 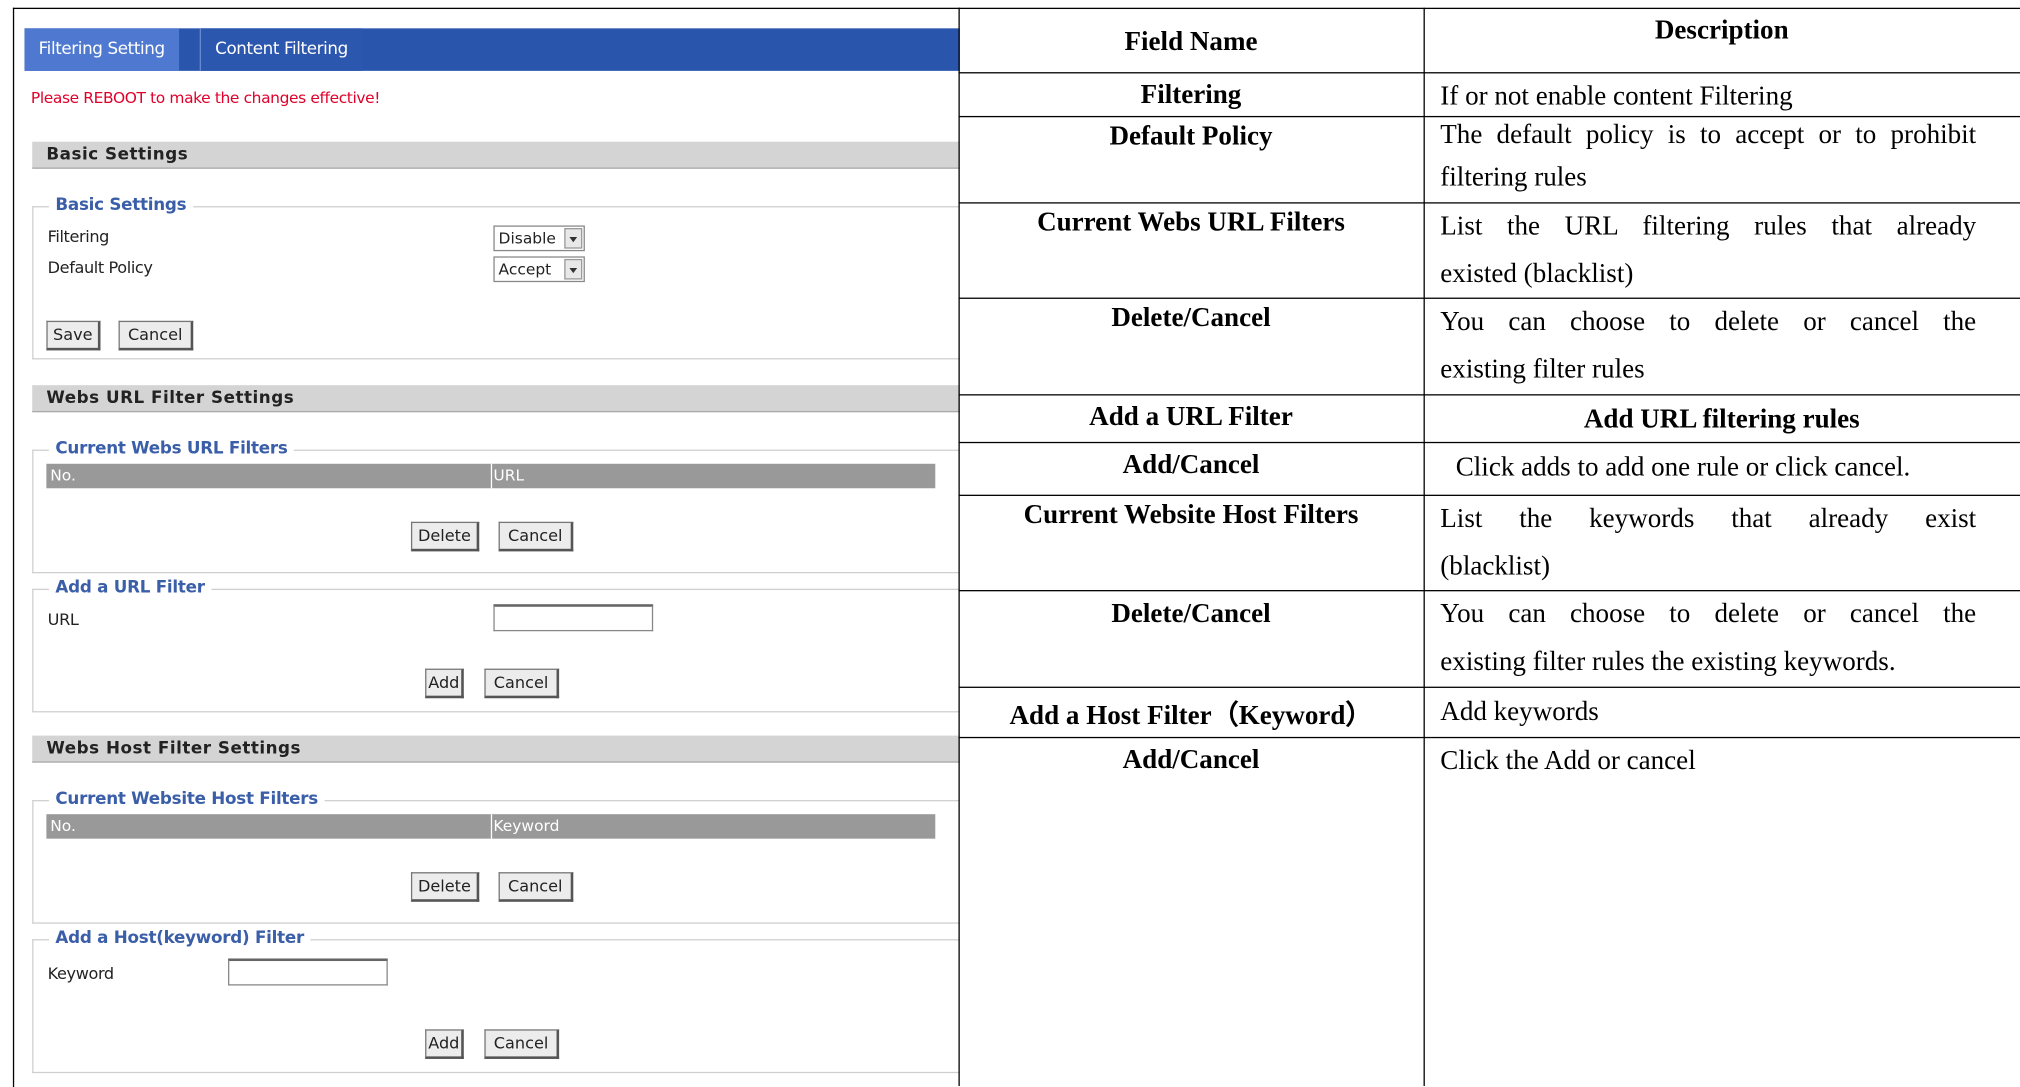 I want to click on add-url-filter-fieldset: Add a URL Filter URL Add Cancel, so click(x=496, y=645).